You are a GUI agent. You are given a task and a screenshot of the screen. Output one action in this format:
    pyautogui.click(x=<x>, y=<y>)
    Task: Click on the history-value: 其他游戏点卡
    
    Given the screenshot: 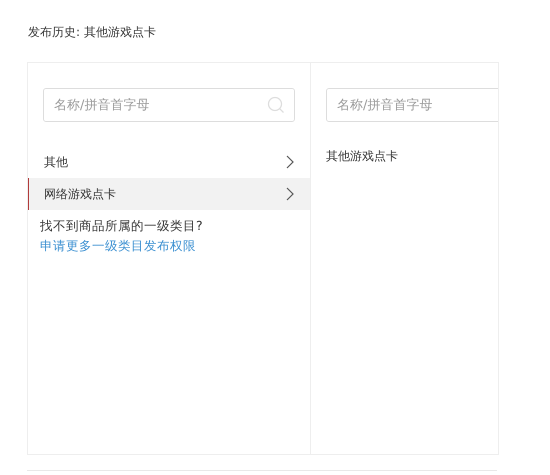 What is the action you would take?
    pyautogui.click(x=120, y=32)
    